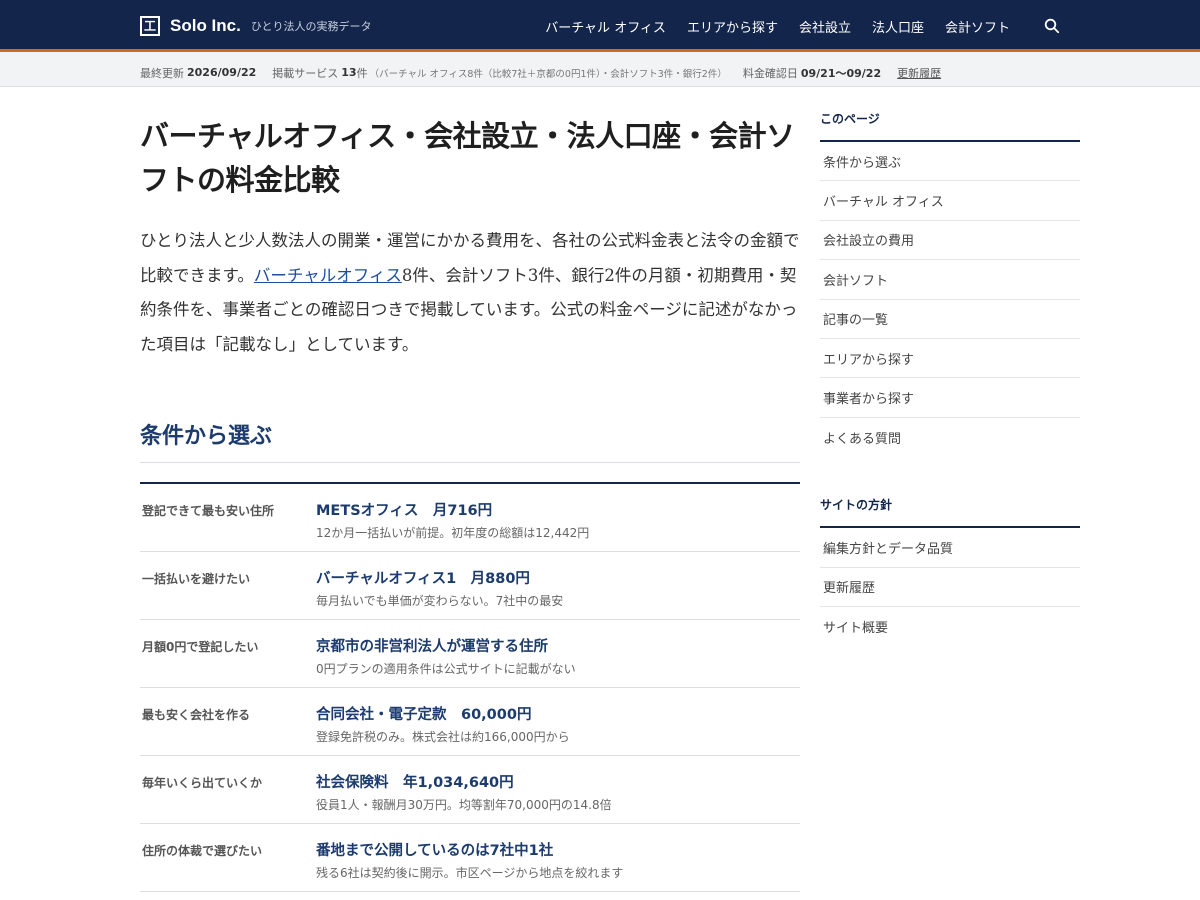 The image size is (1200, 900). Describe the element at coordinates (150, 26) in the screenshot. I see `logo-mark-icon: 工` at that location.